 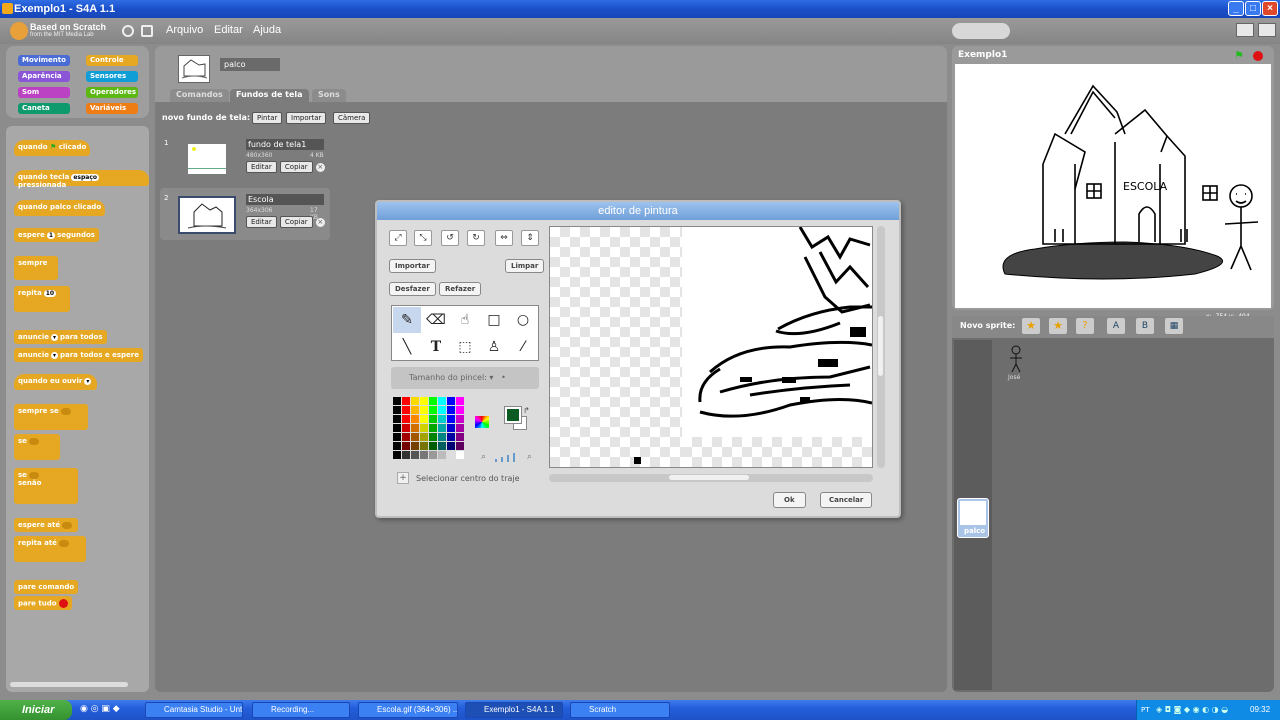 What do you see at coordinates (465, 378) in the screenshot?
I see `brush-size-selector: Tamanho do pincel: ▾ •` at bounding box center [465, 378].